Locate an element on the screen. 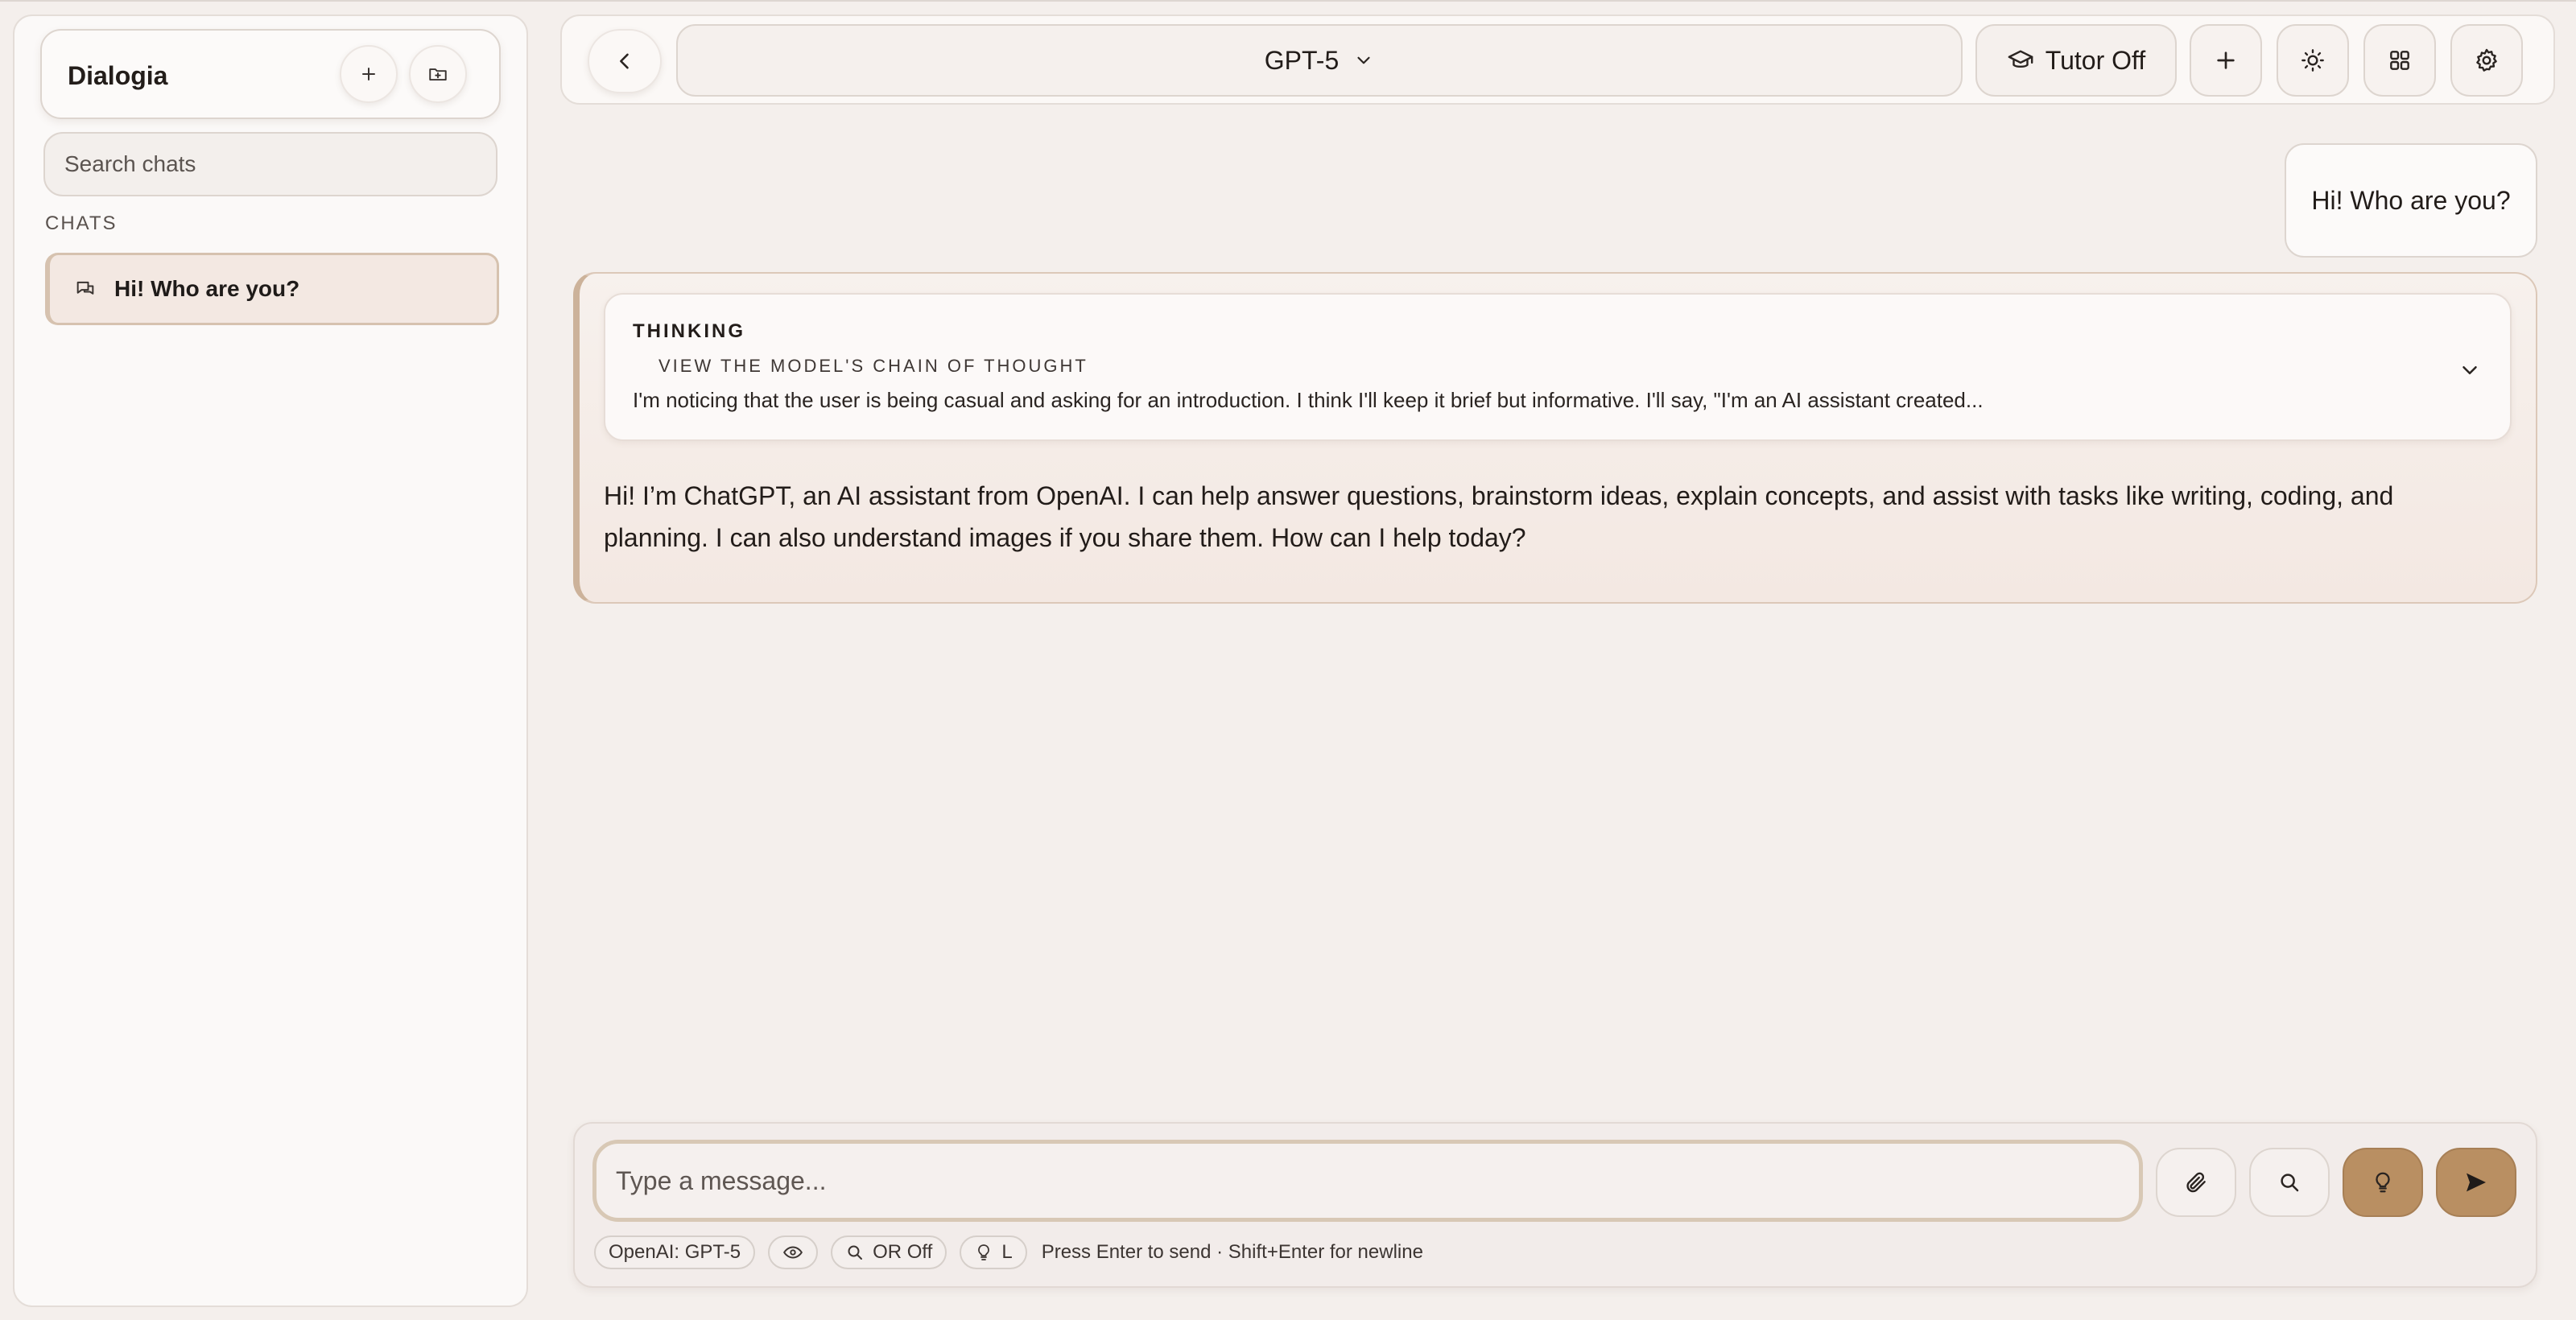 This screenshot has width=2576, height=1320. search-chip-label: OR Off is located at coordinates (903, 1252).